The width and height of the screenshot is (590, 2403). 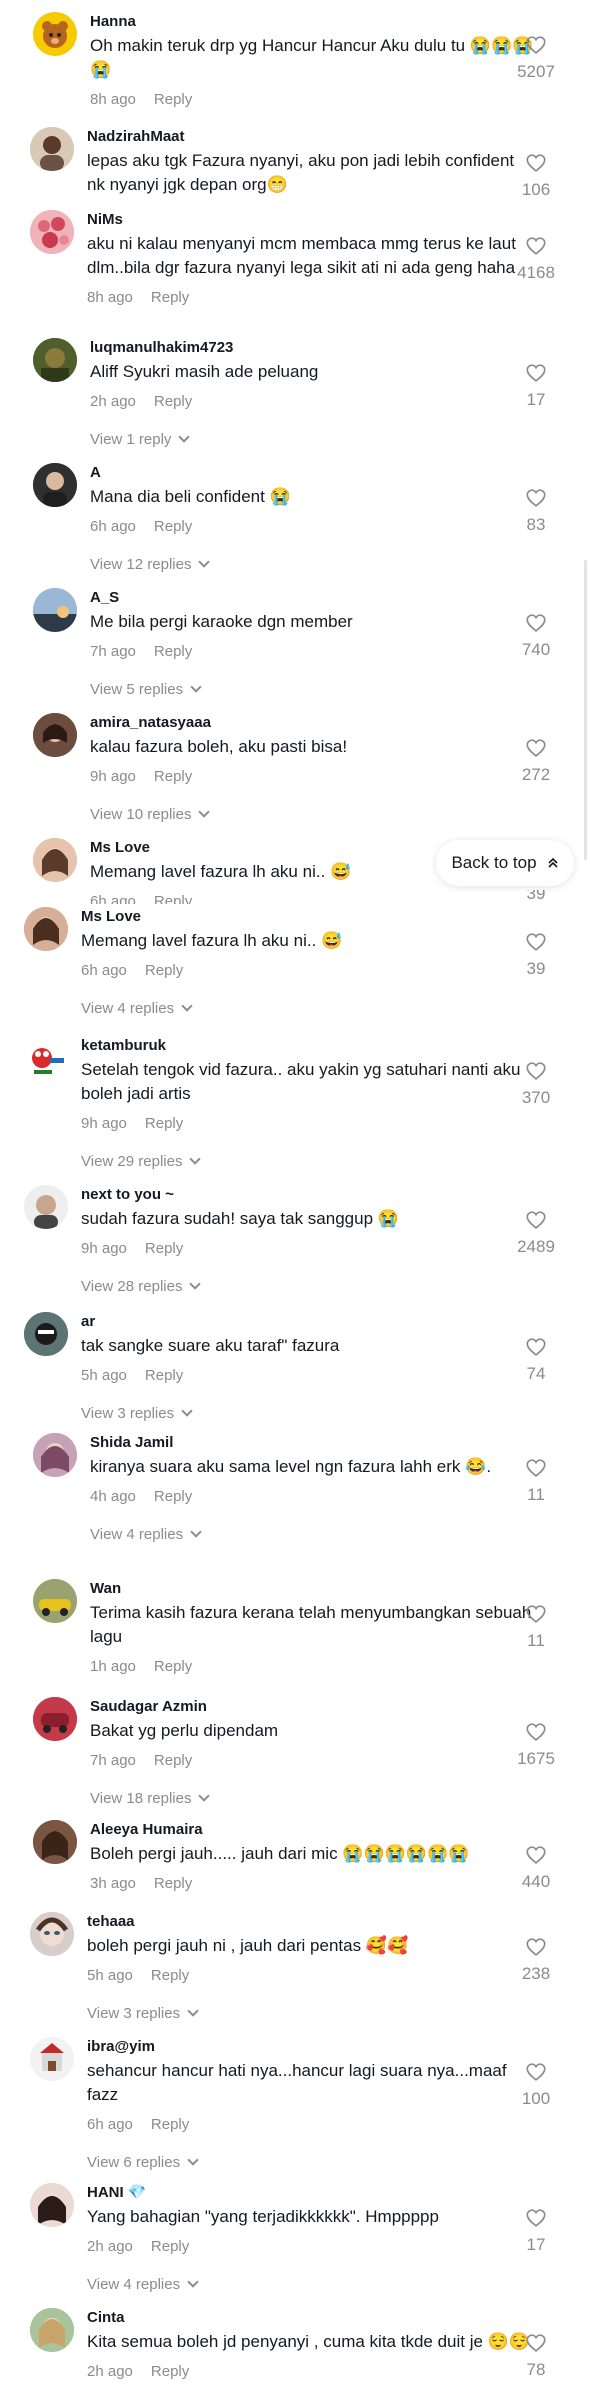 I want to click on comment-username: HANI 💎, so click(x=309, y=2192).